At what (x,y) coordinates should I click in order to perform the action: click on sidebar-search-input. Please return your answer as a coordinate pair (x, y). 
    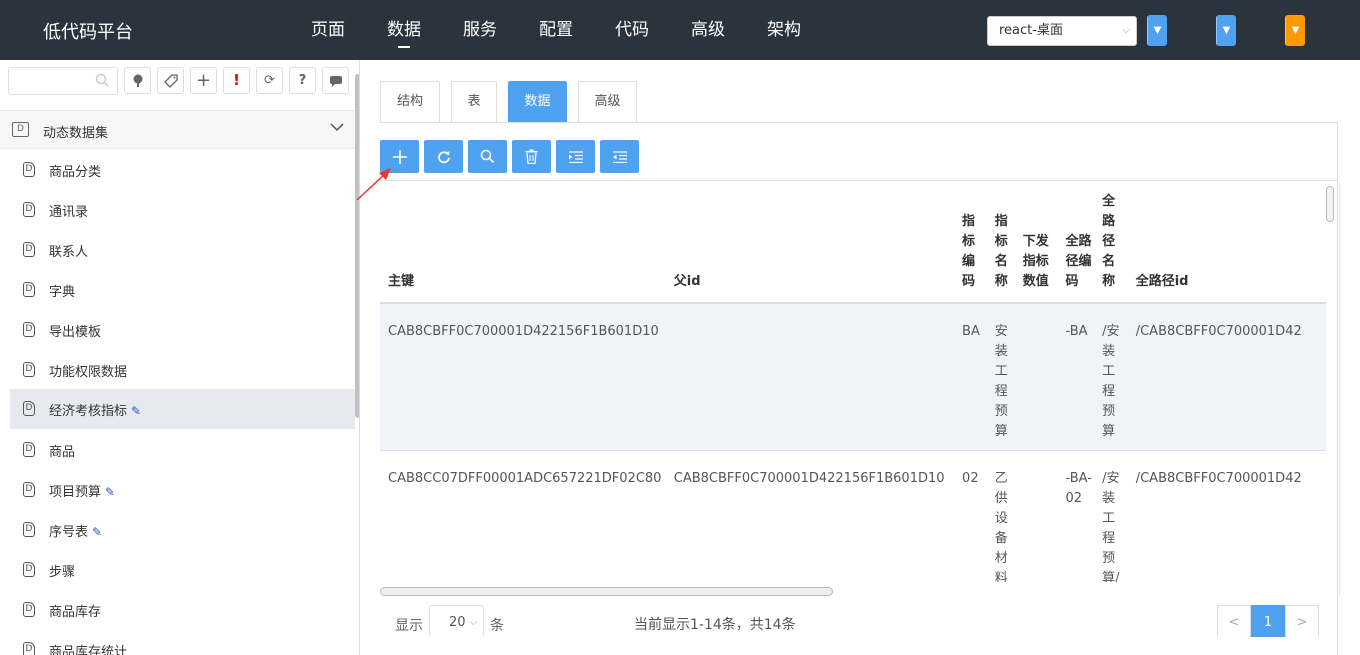
    Looking at the image, I should click on (63, 81).